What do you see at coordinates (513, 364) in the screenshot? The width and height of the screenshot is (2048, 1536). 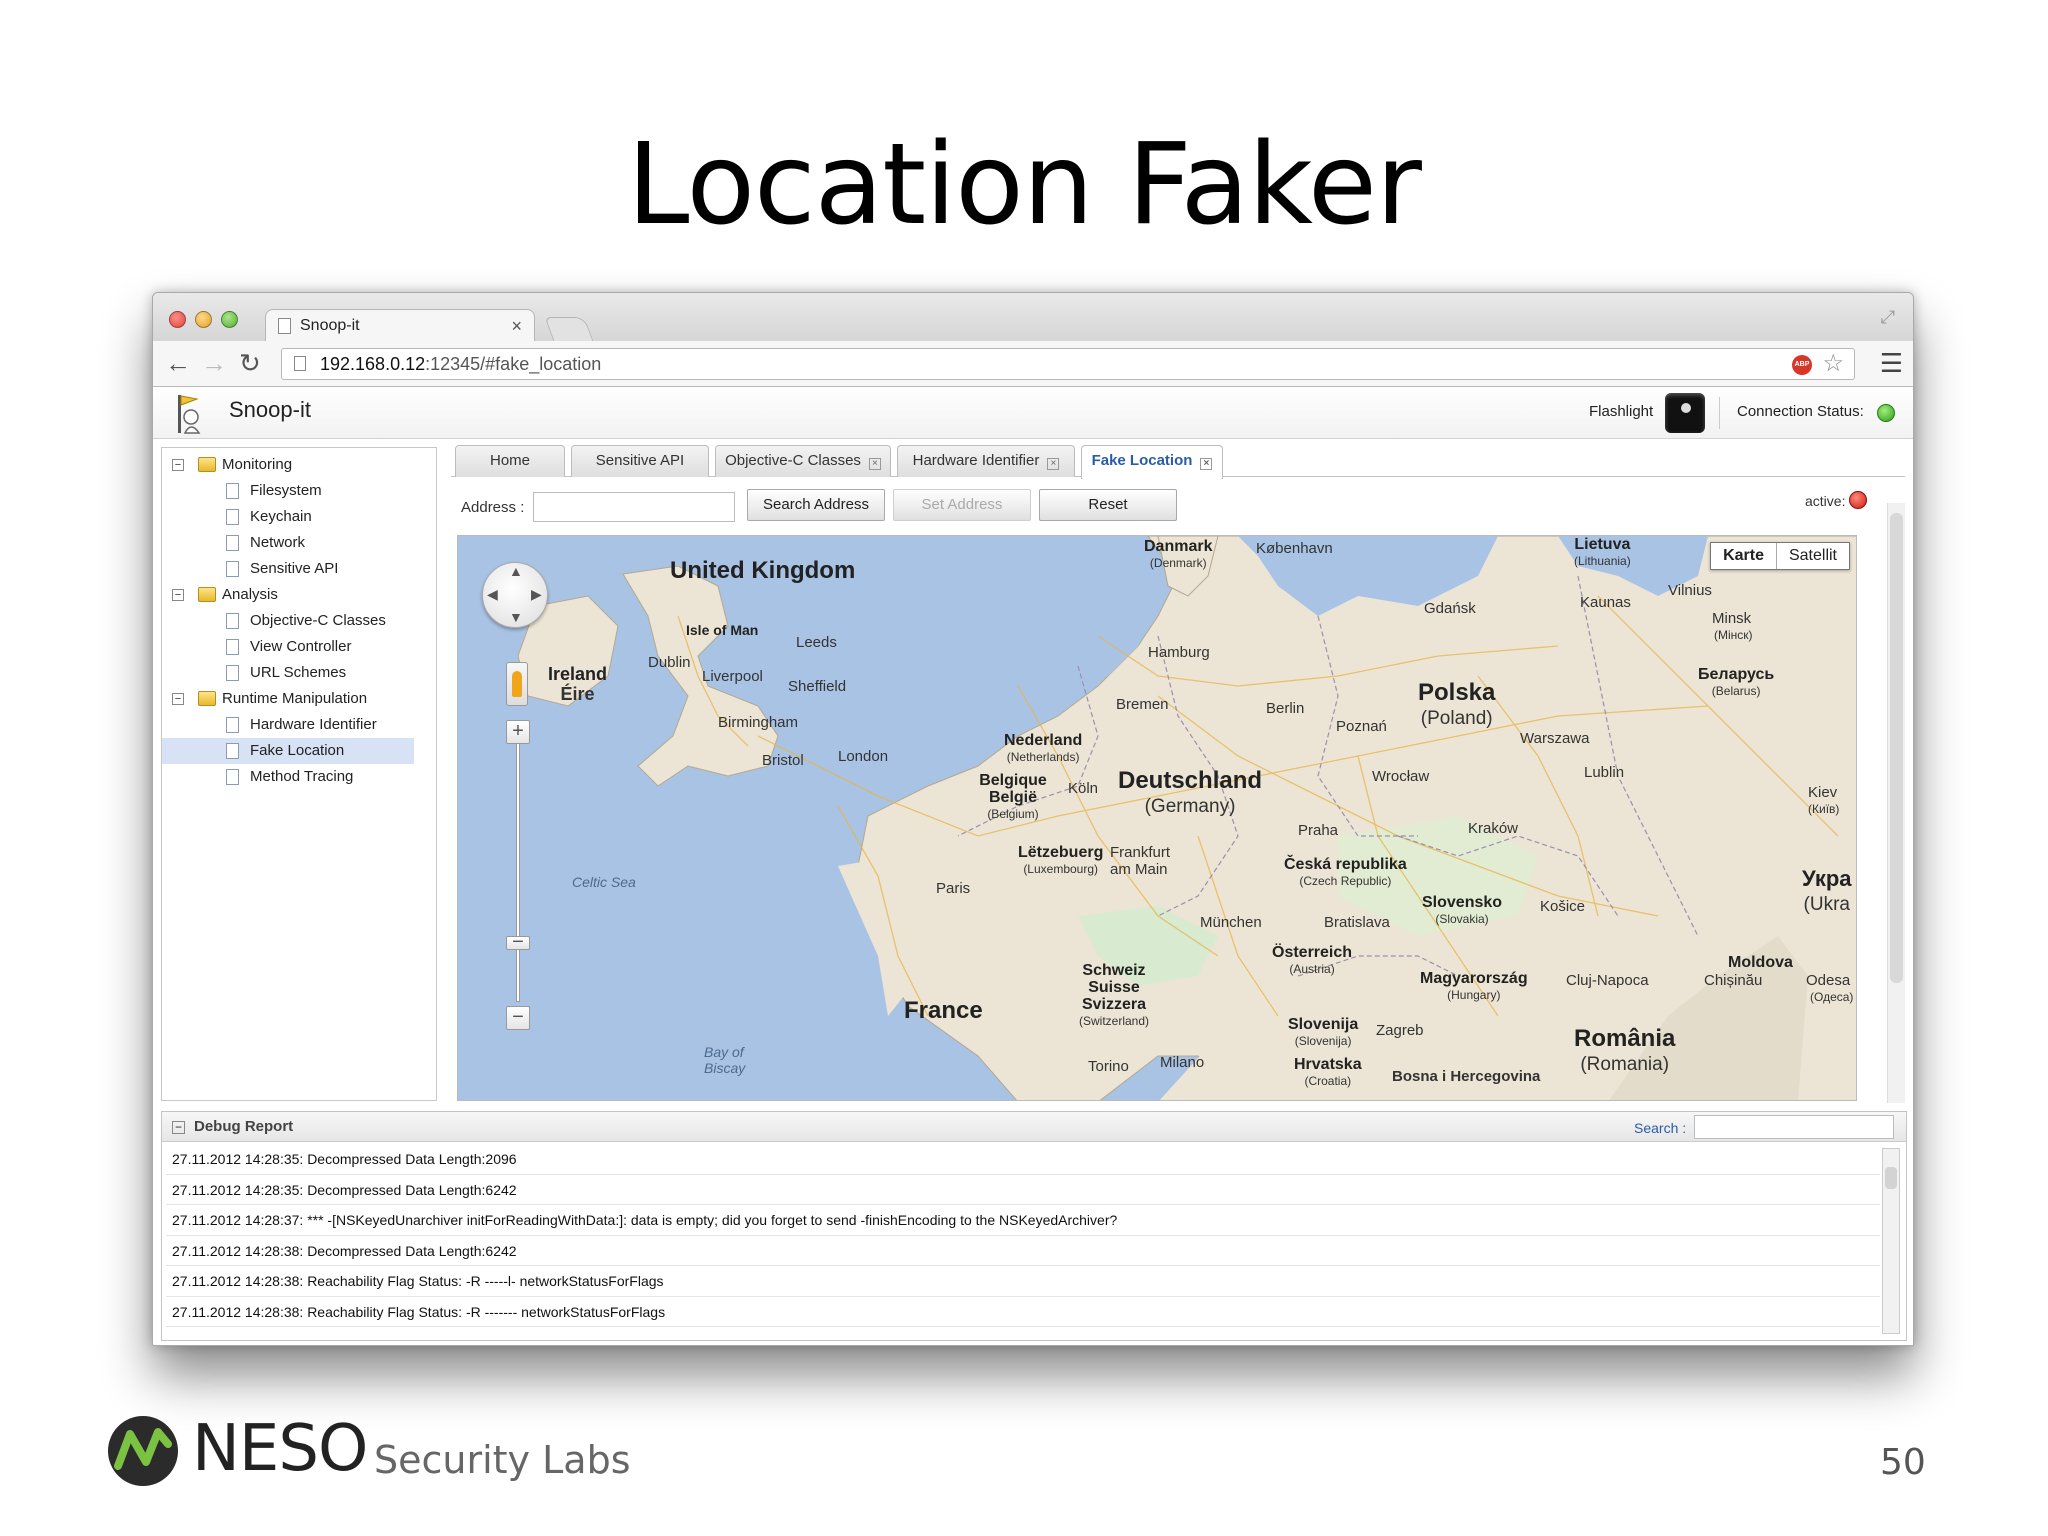 I see `url-path: :12345/#fake_location` at bounding box center [513, 364].